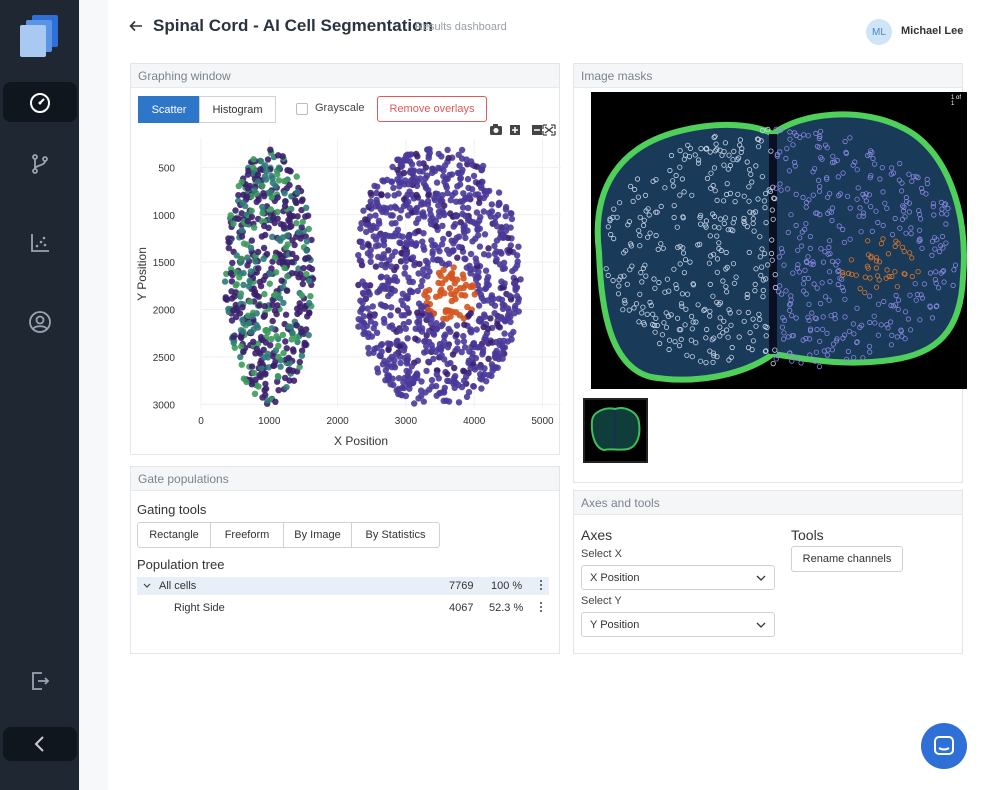 Image resolution: width=1000 pixels, height=790 pixels. Describe the element at coordinates (847, 559) in the screenshot. I see `rename-channels-button: Rename channels` at that location.